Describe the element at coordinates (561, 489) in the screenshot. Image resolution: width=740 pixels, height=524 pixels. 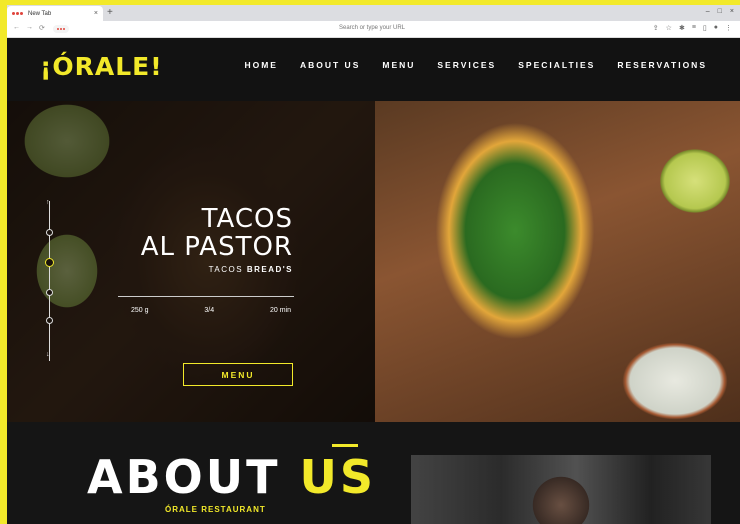
I see `chef-photo` at that location.